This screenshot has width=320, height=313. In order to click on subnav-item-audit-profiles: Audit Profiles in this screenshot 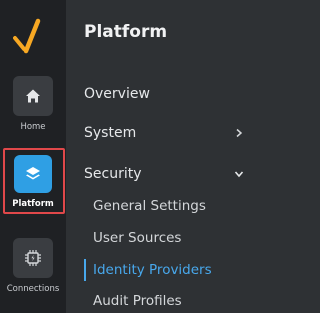, I will do `click(169, 301)`.